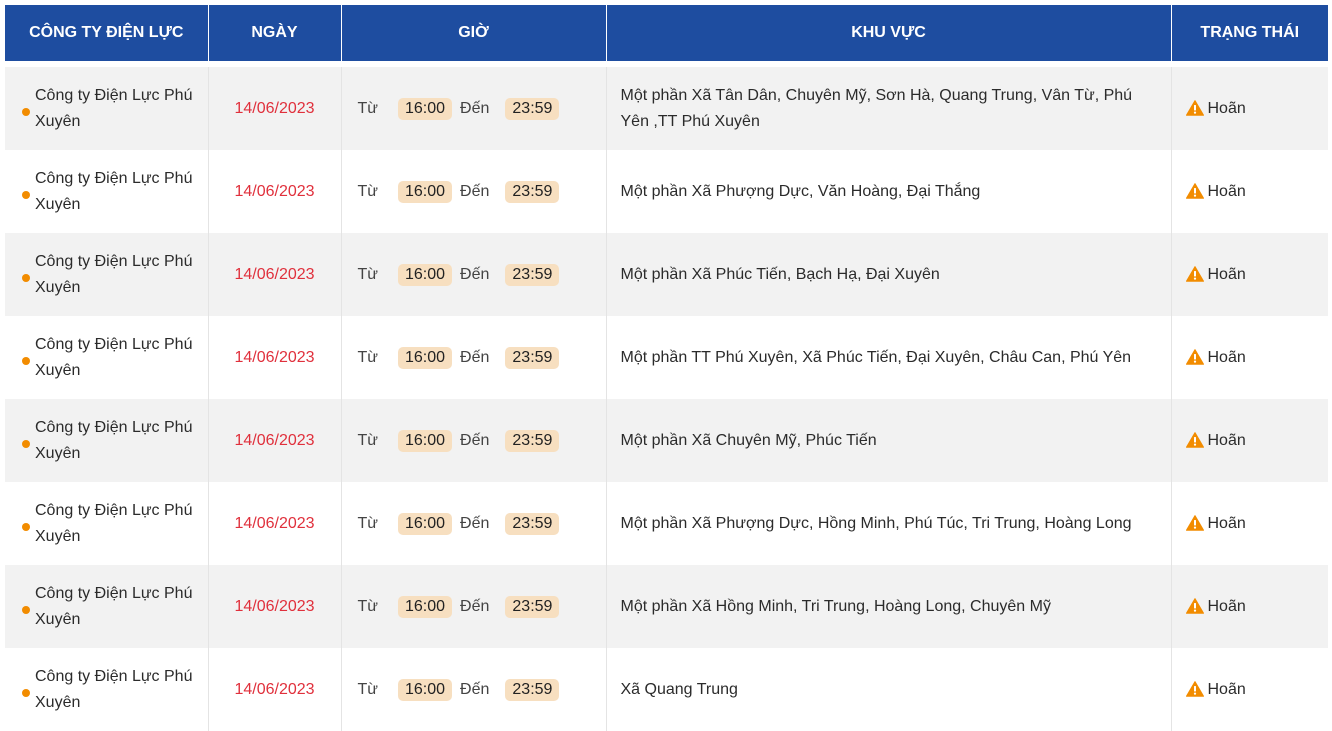 This screenshot has width=1332, height=731. I want to click on area-cell: Một phần Xã Chuyên Mỹ, Phúc Tiến, so click(889, 440).